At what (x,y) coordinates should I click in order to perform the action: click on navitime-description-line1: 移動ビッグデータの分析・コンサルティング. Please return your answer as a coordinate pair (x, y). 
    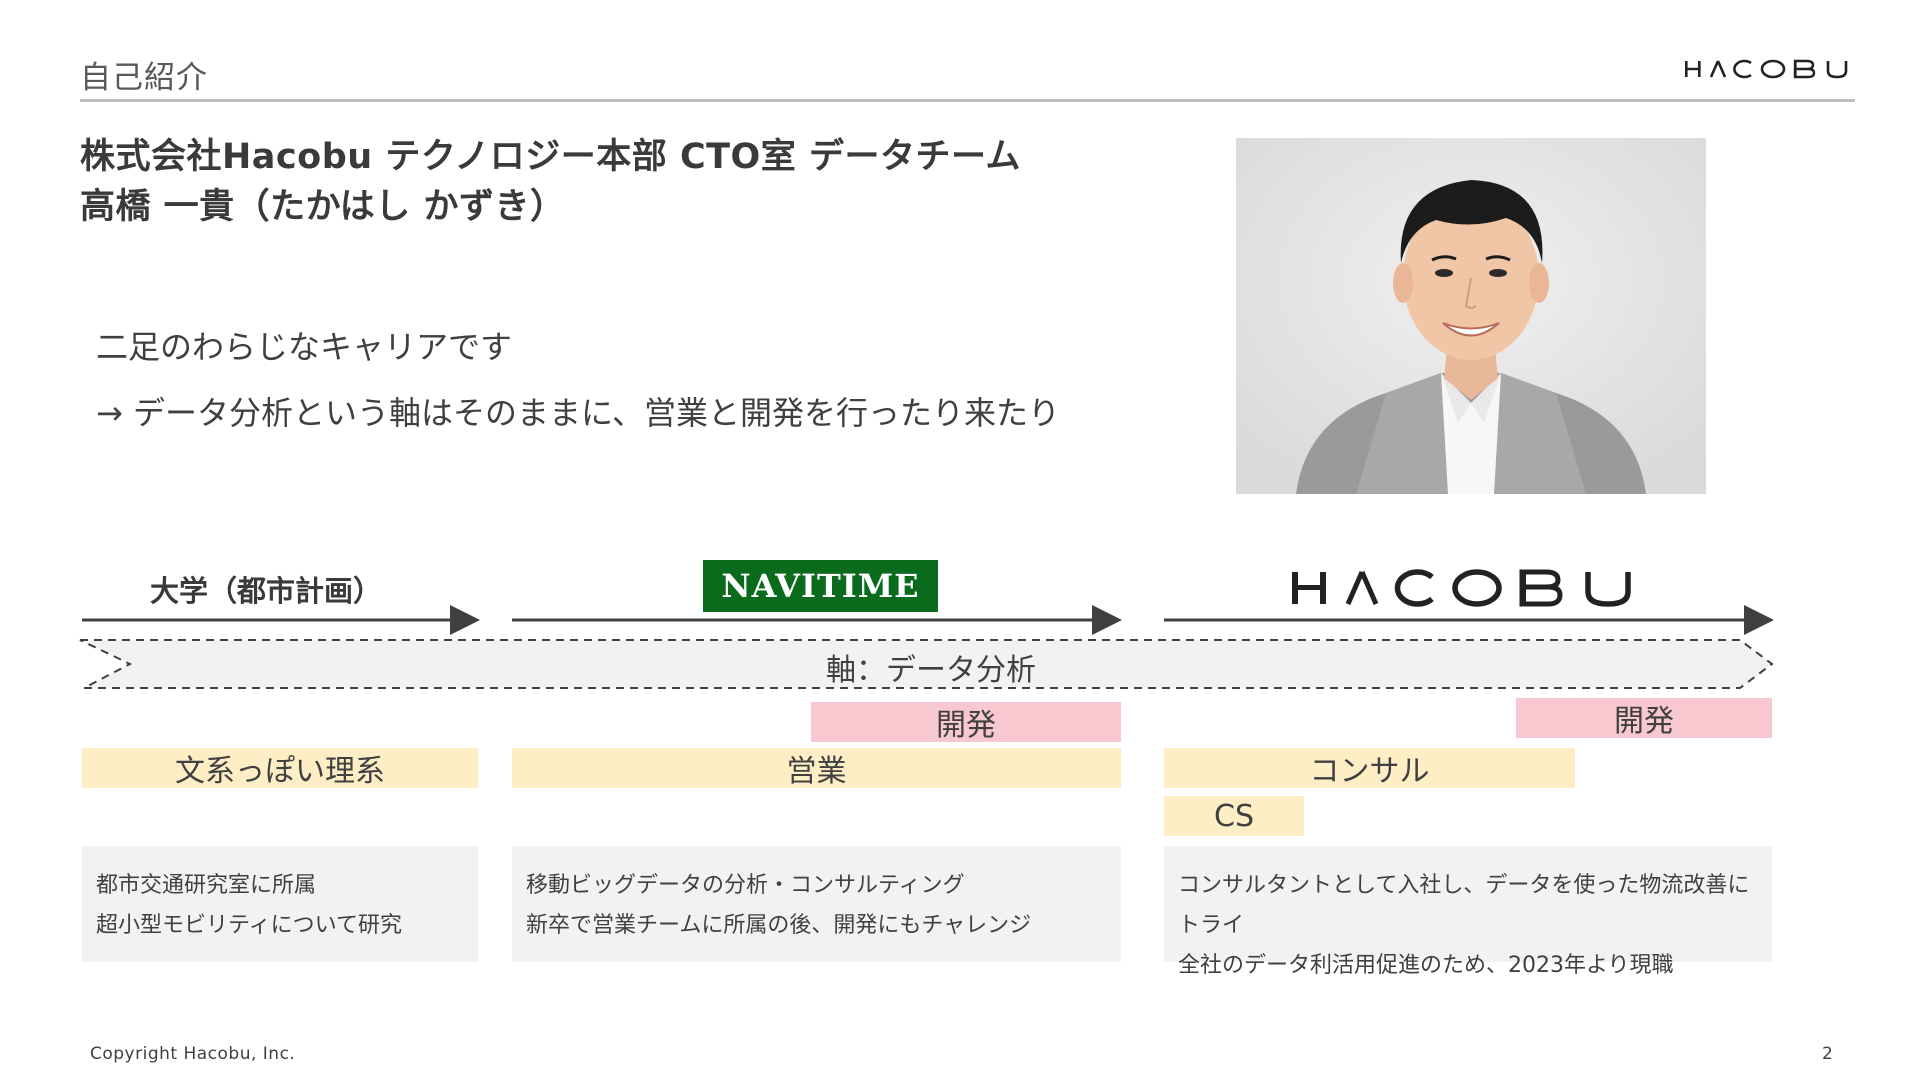
    Looking at the image, I should click on (745, 885).